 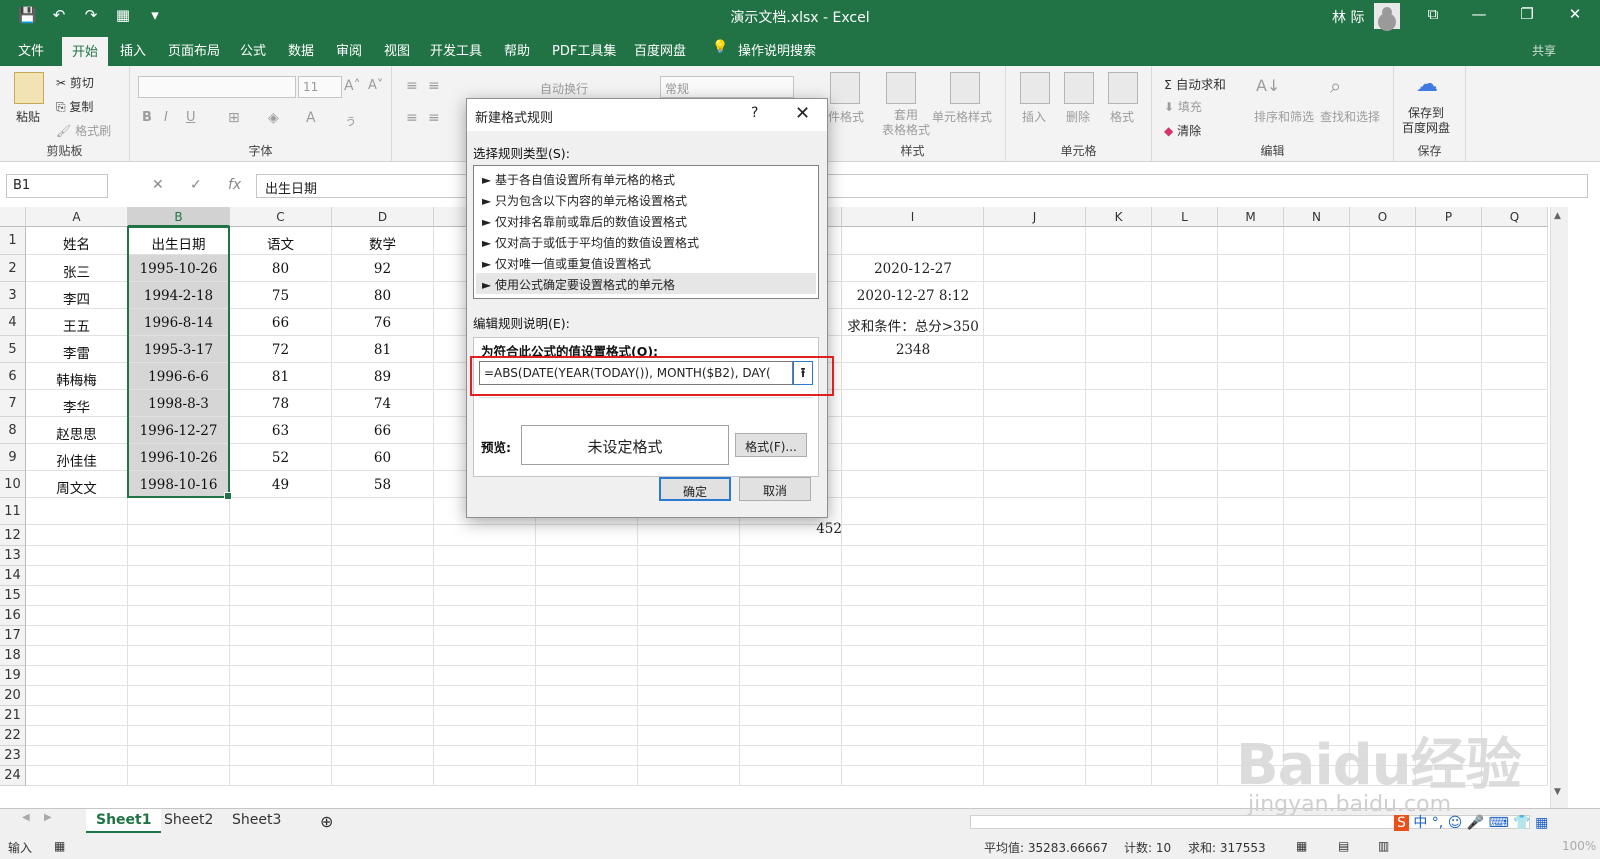 What do you see at coordinates (75, 82) in the screenshot?
I see `cut-button: ✂ 剪切` at bounding box center [75, 82].